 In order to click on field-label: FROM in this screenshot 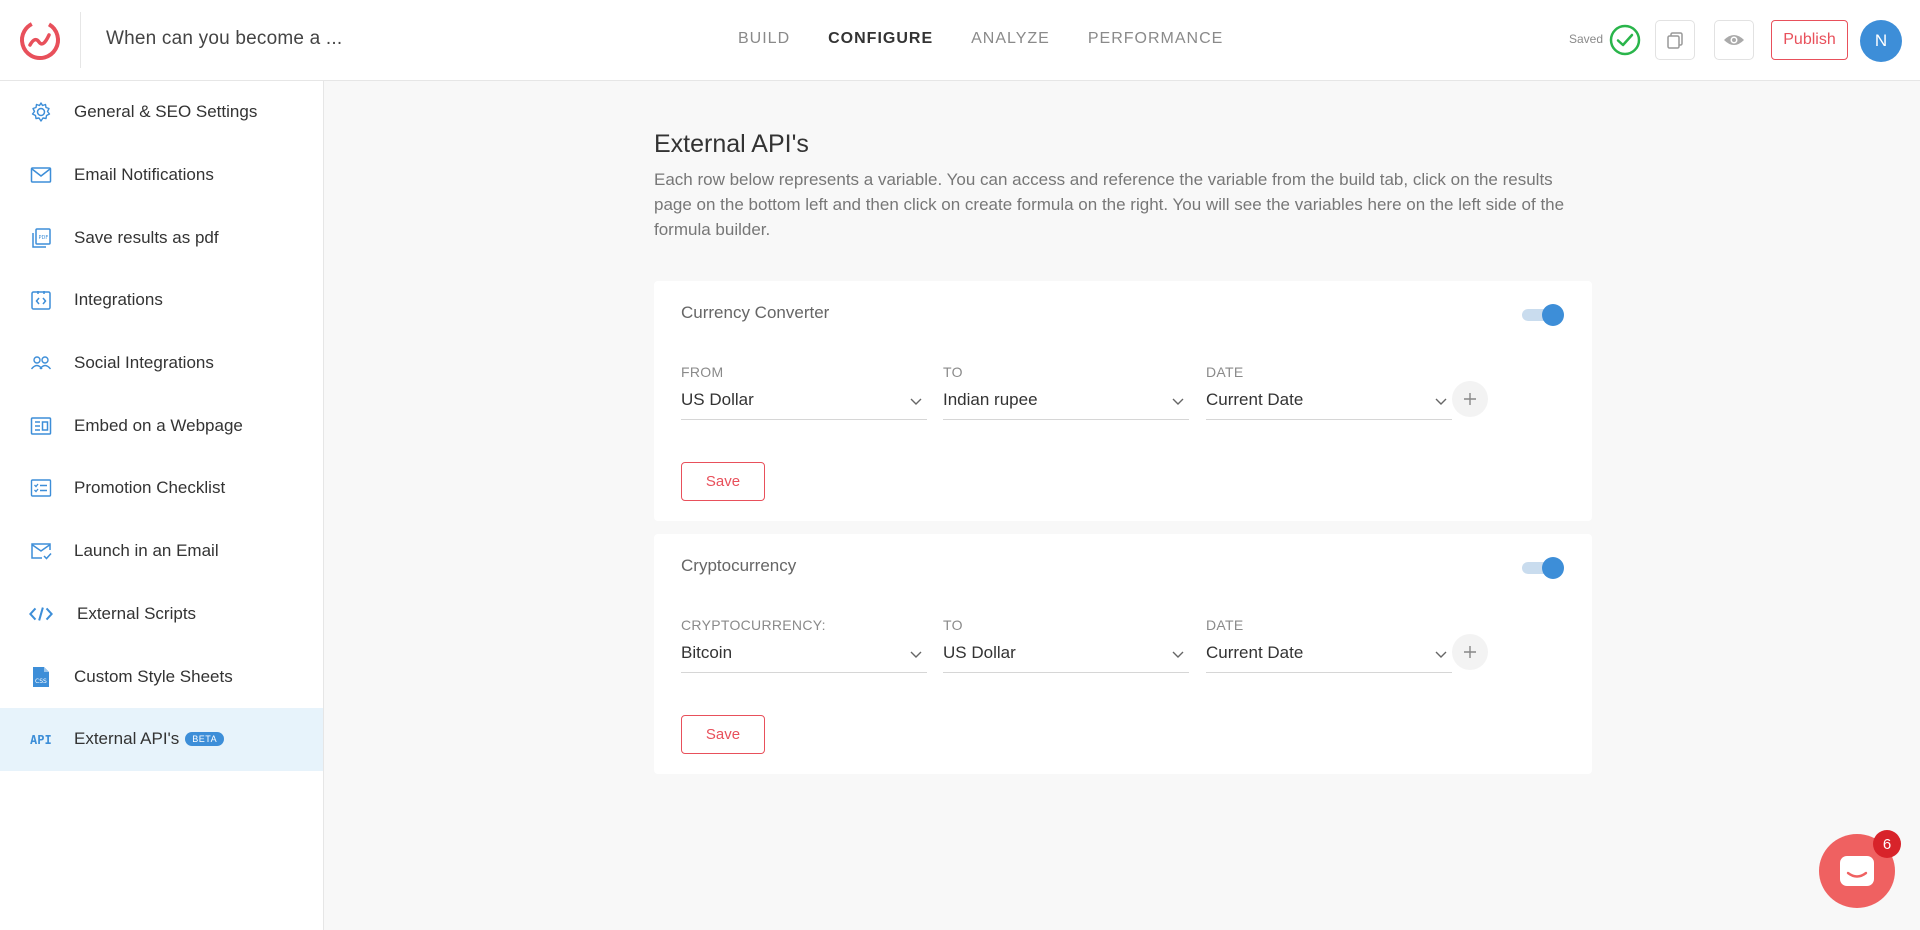, I will do `click(702, 372)`.